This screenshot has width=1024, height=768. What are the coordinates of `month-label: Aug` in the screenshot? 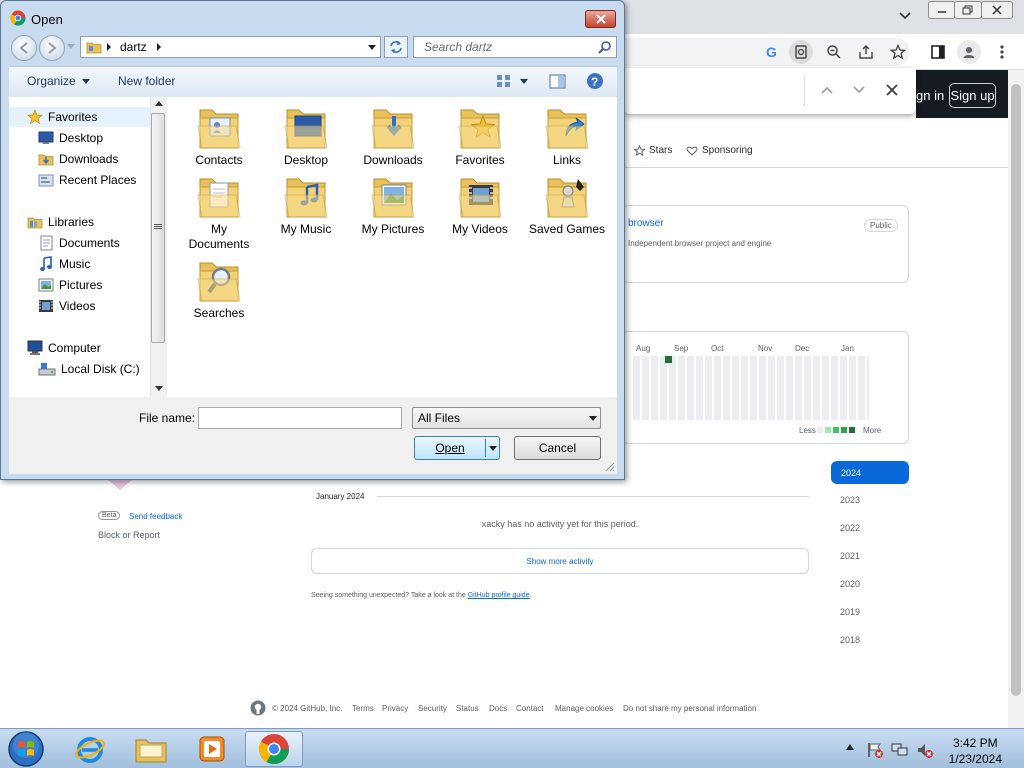 It's located at (643, 348).